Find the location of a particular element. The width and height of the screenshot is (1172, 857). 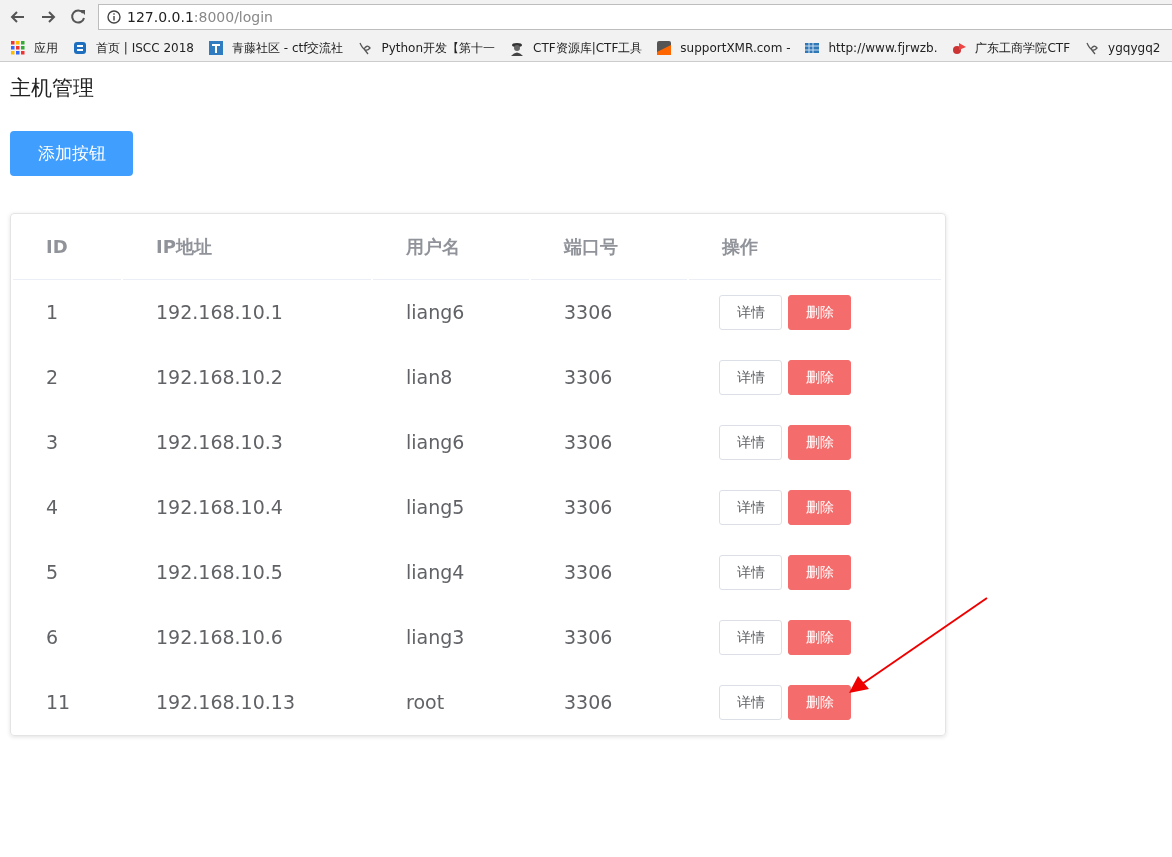

column-header: 端口号 is located at coordinates (609, 247).